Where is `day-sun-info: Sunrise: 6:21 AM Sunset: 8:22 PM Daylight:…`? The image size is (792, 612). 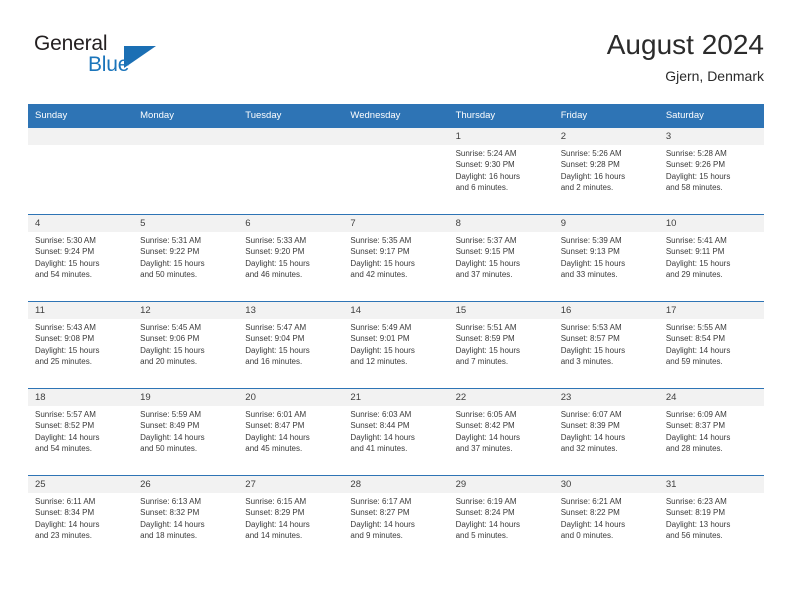 day-sun-info: Sunrise: 6:21 AM Sunset: 8:22 PM Daylight:… is located at coordinates (606, 517).